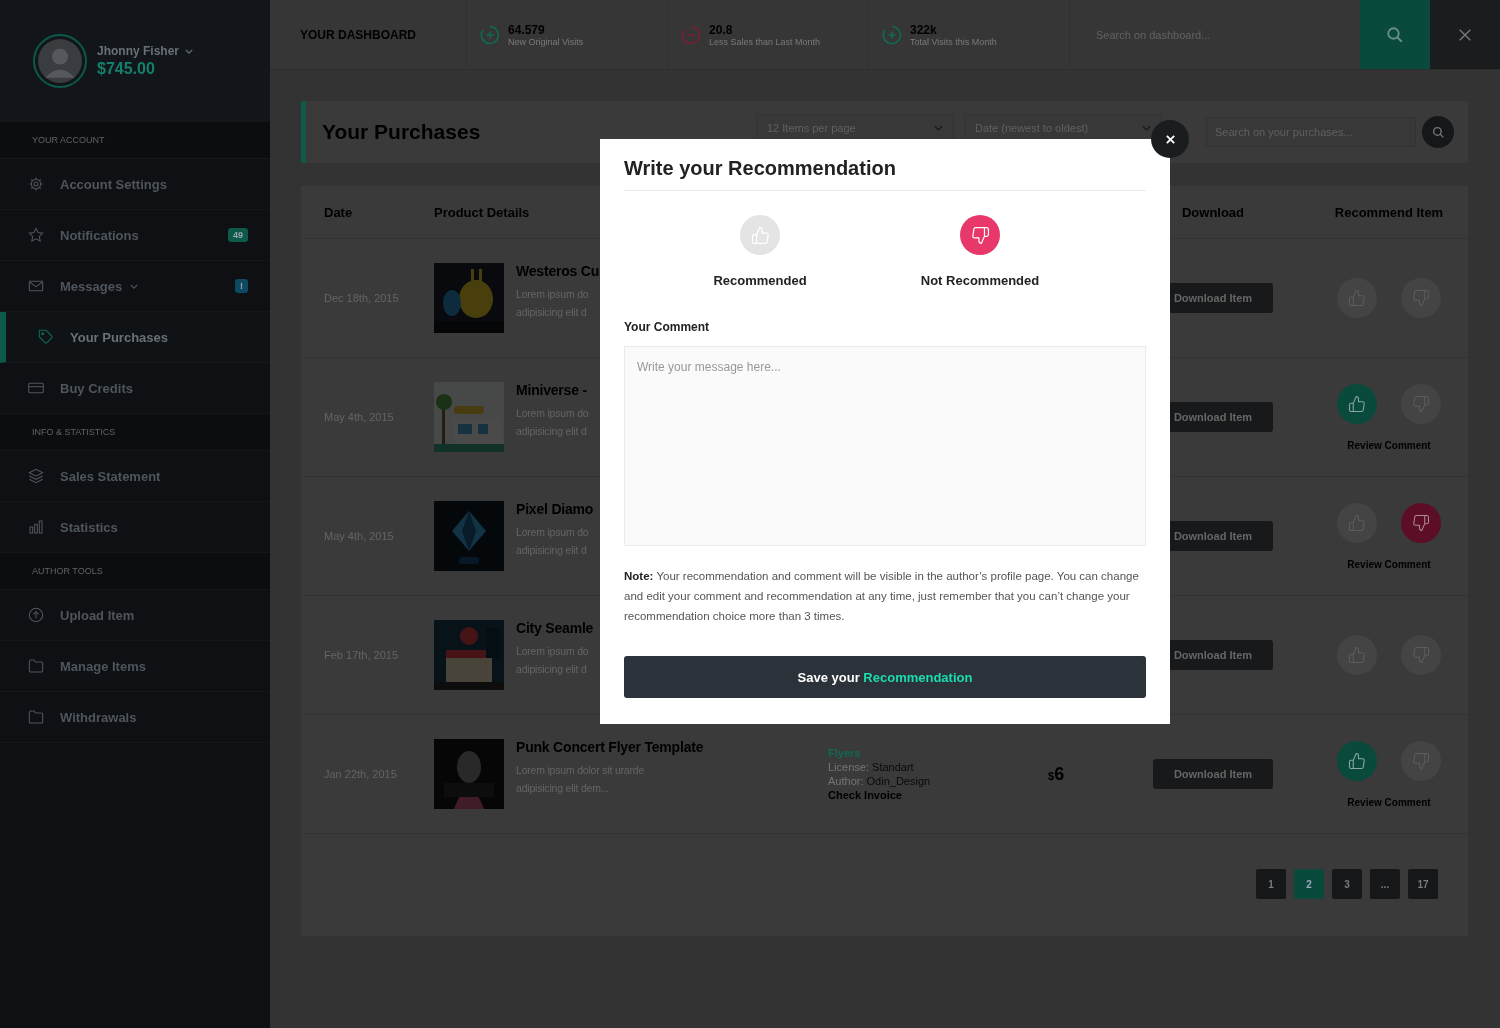 The height and width of the screenshot is (1028, 1500). What do you see at coordinates (552, 390) in the screenshot?
I see `product-title: Miniverse -` at bounding box center [552, 390].